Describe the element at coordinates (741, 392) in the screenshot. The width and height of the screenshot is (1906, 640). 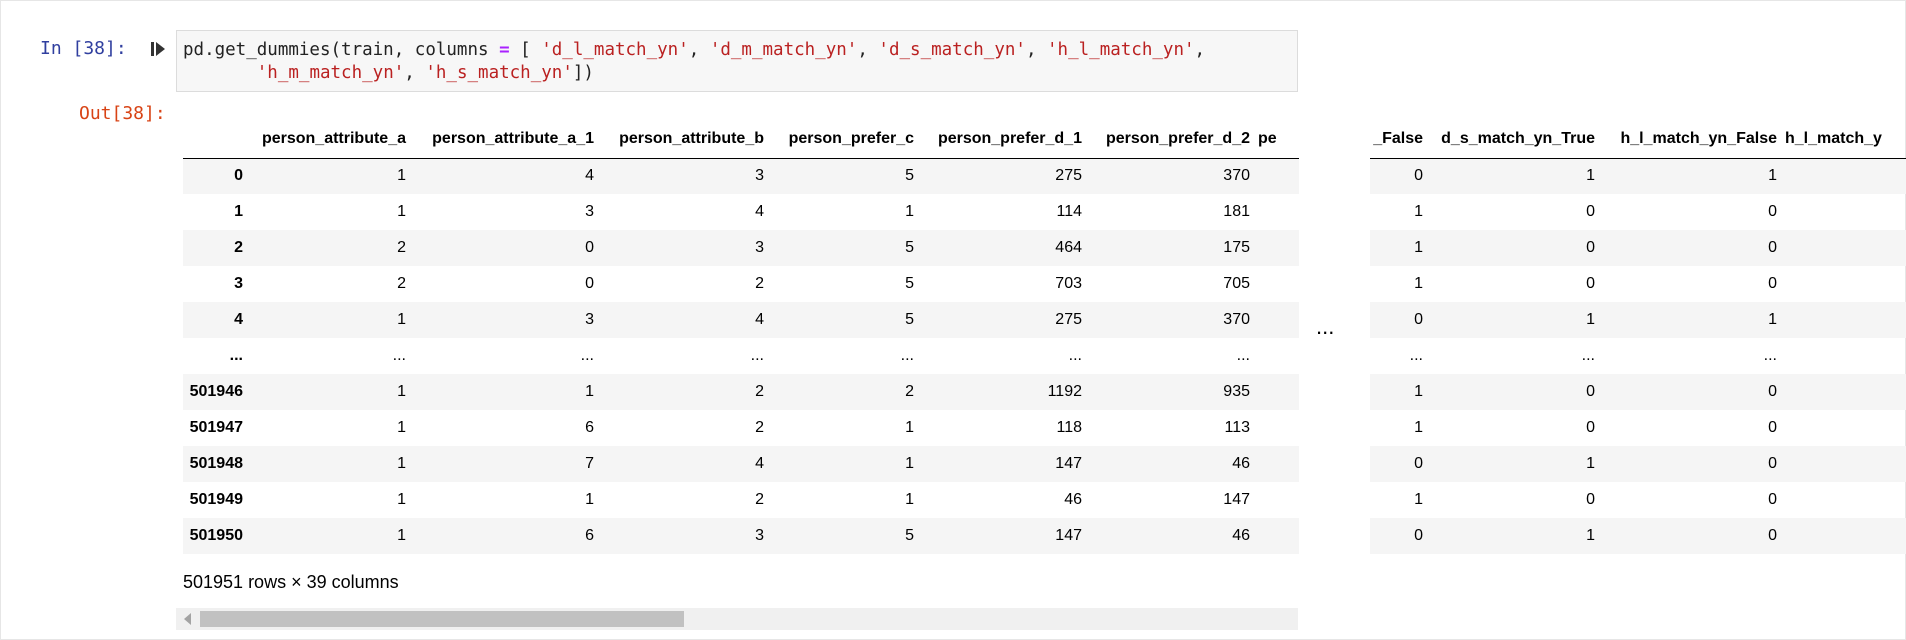
I see `table-row: 501946 1 1 2 2 1192 935` at that location.